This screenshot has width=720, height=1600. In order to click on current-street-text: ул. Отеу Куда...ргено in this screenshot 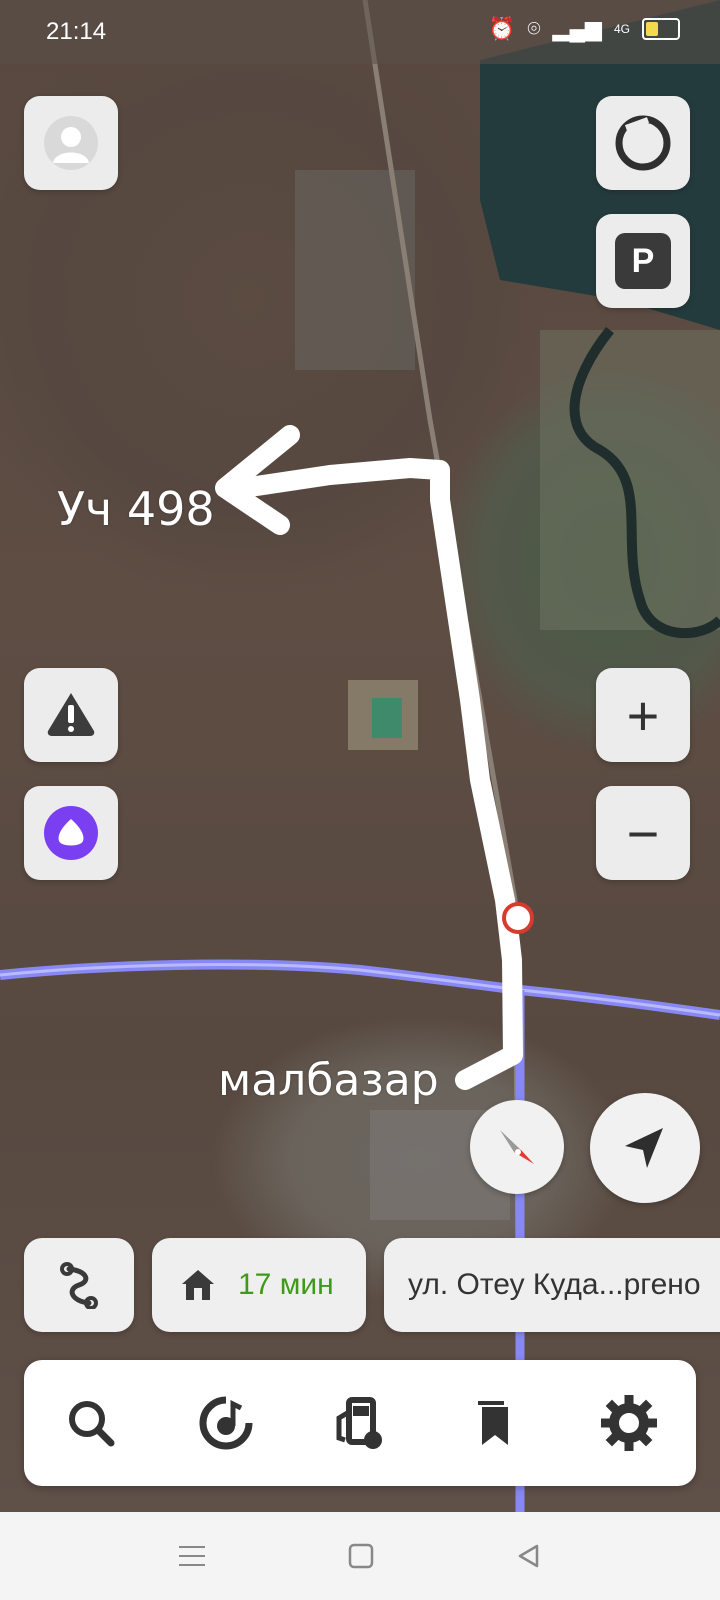, I will do `click(554, 1284)`.